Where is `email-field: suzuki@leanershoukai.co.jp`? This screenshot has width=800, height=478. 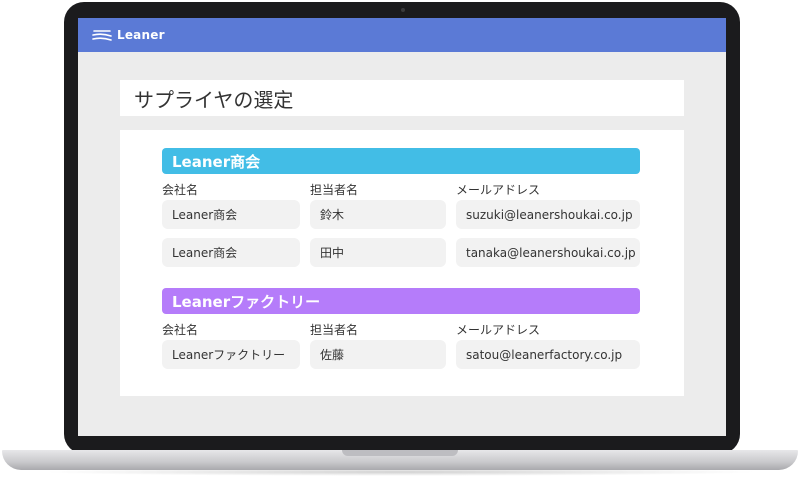
email-field: suzuki@leanershoukai.co.jp is located at coordinates (548, 214).